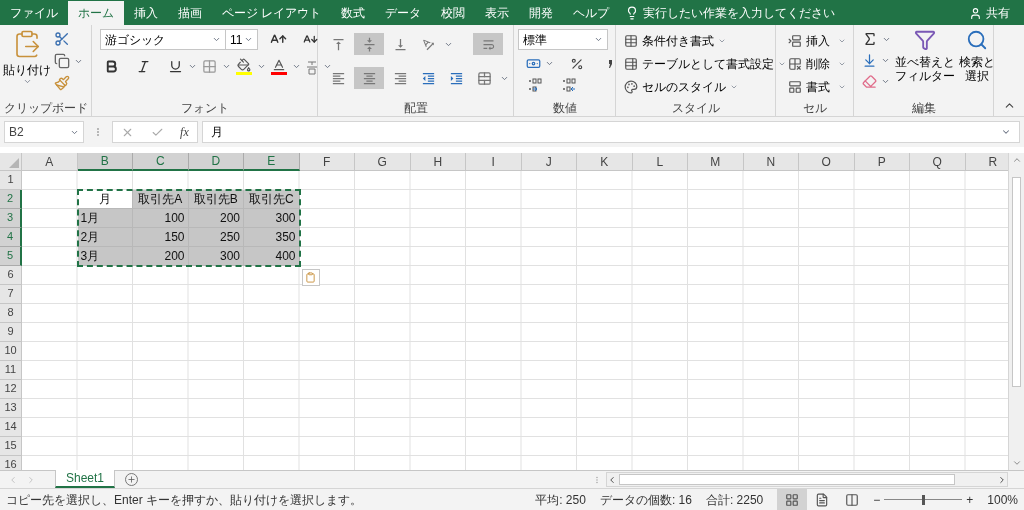 Image resolution: width=1024 pixels, height=510 pixels. I want to click on font-size-field: 11, so click(242, 39).